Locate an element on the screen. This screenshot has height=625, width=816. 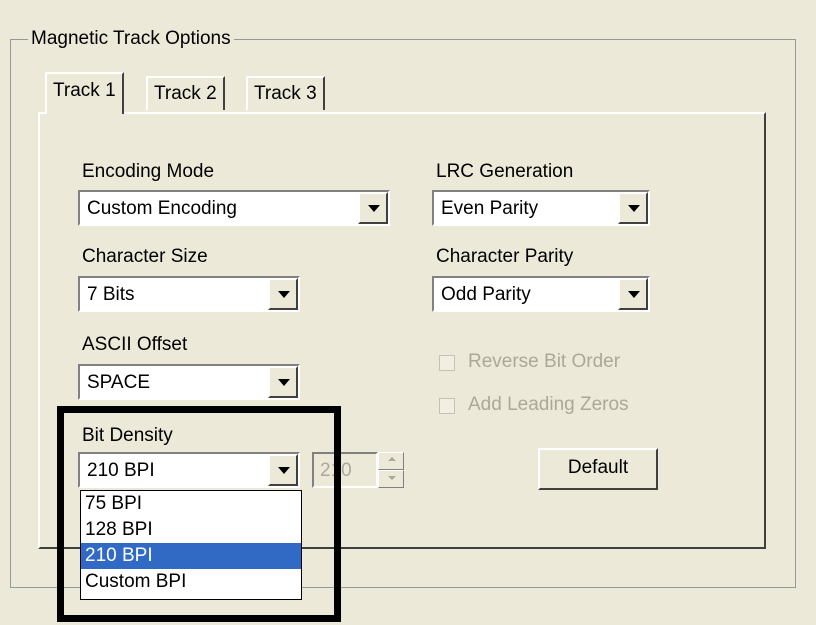
group-title: Magnetic Track Options is located at coordinates (131, 39).